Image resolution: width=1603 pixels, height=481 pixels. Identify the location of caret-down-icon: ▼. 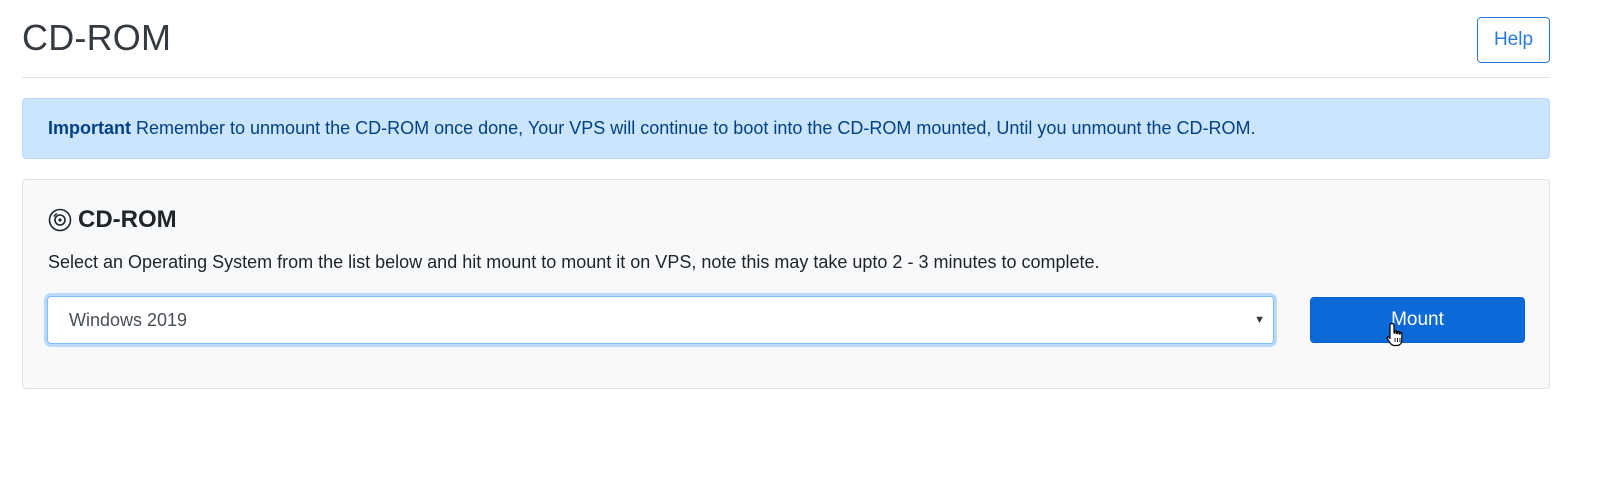
(1259, 320).